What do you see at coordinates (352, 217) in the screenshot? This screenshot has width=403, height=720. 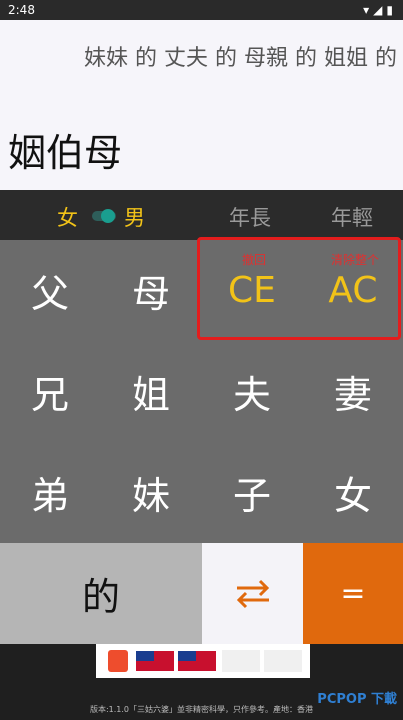 I see `younger-mode-button: 年輕` at bounding box center [352, 217].